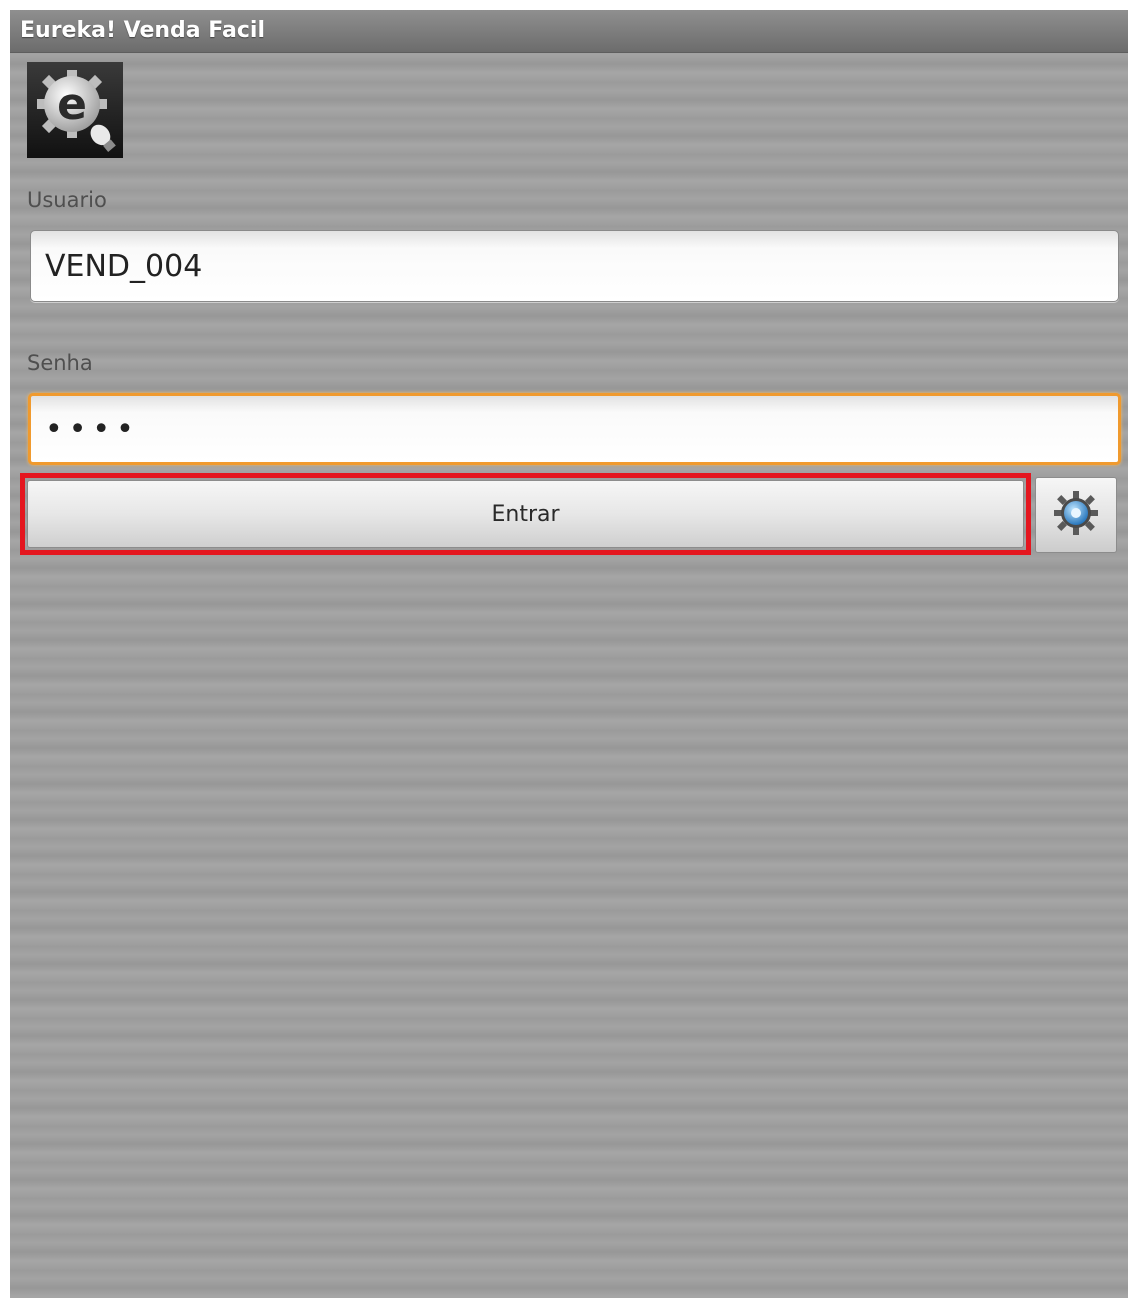  What do you see at coordinates (67, 200) in the screenshot?
I see `username-label: Usuario` at bounding box center [67, 200].